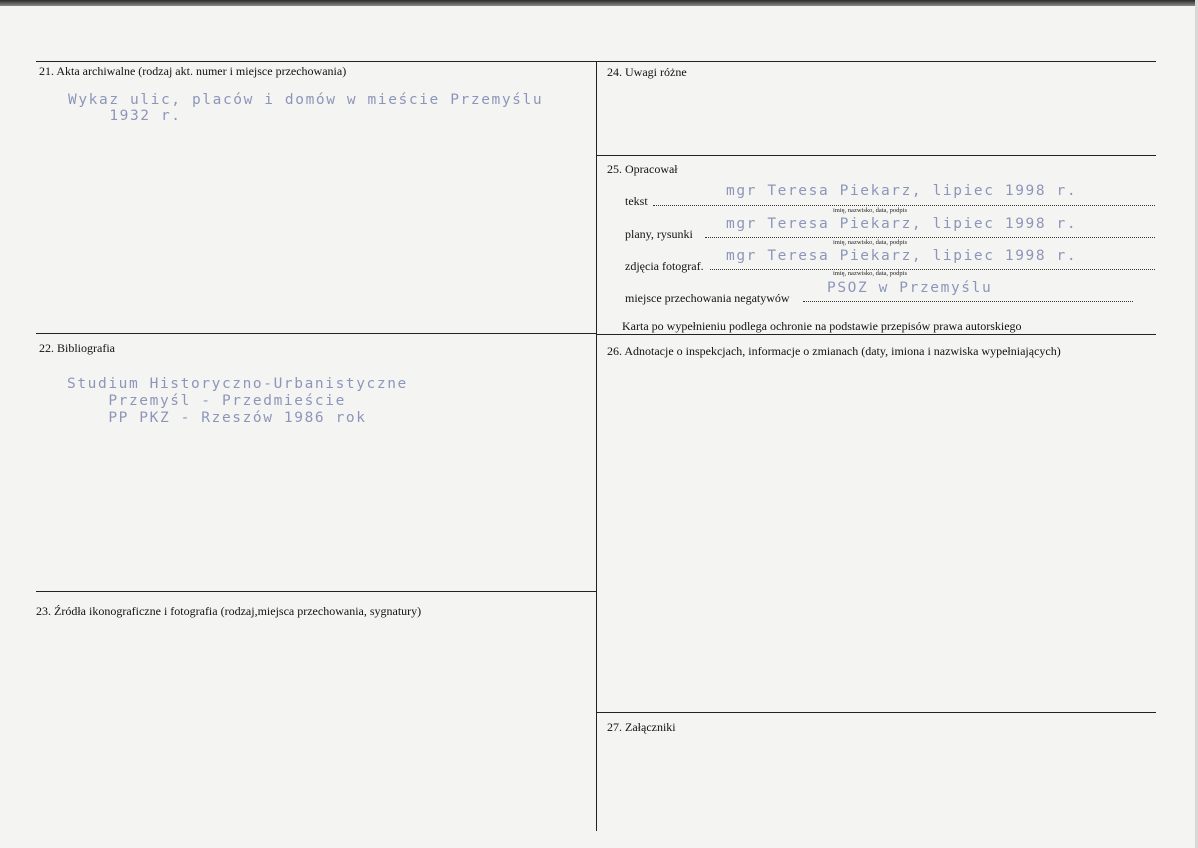 The image size is (1198, 848). I want to click on column-divider, so click(596, 446).